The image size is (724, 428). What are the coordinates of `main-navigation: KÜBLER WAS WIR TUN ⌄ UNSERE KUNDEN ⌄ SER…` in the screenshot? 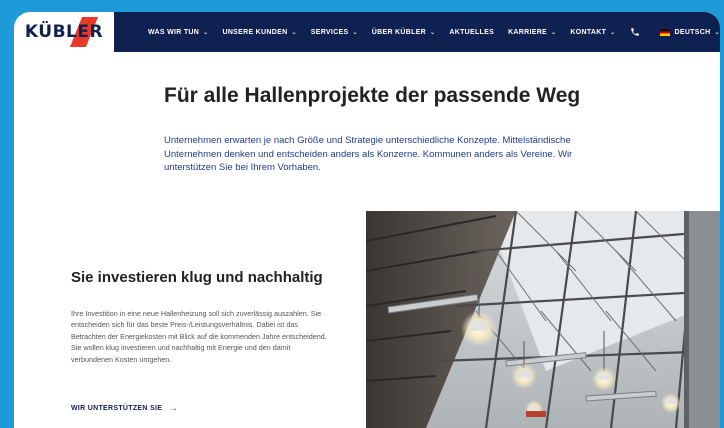 It's located at (367, 32).